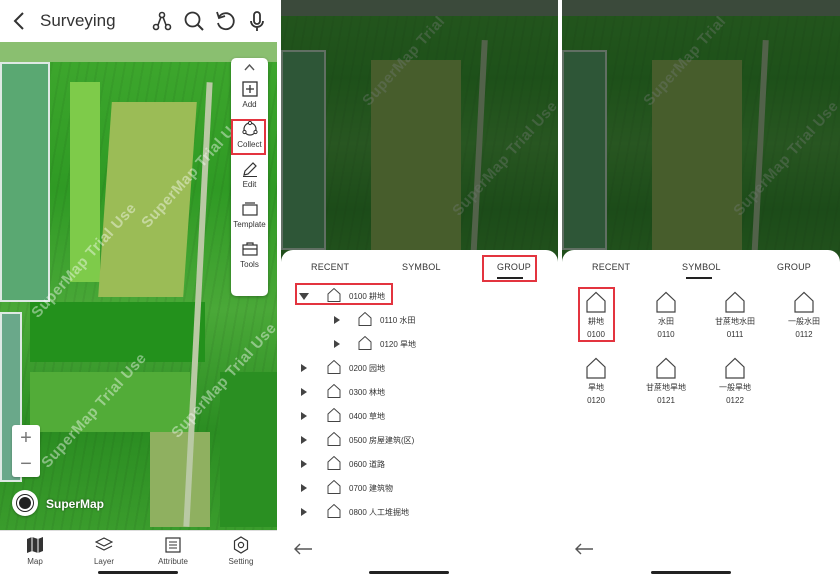 The image size is (840, 580). What do you see at coordinates (699, 278) in the screenshot?
I see `tab-underline` at bounding box center [699, 278].